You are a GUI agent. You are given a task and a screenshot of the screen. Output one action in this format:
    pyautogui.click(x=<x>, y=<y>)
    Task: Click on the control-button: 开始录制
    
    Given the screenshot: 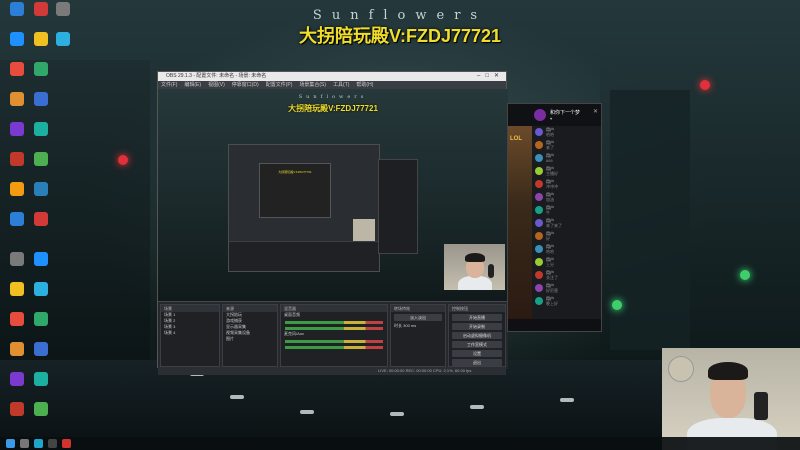 What is the action you would take?
    pyautogui.click(x=477, y=326)
    